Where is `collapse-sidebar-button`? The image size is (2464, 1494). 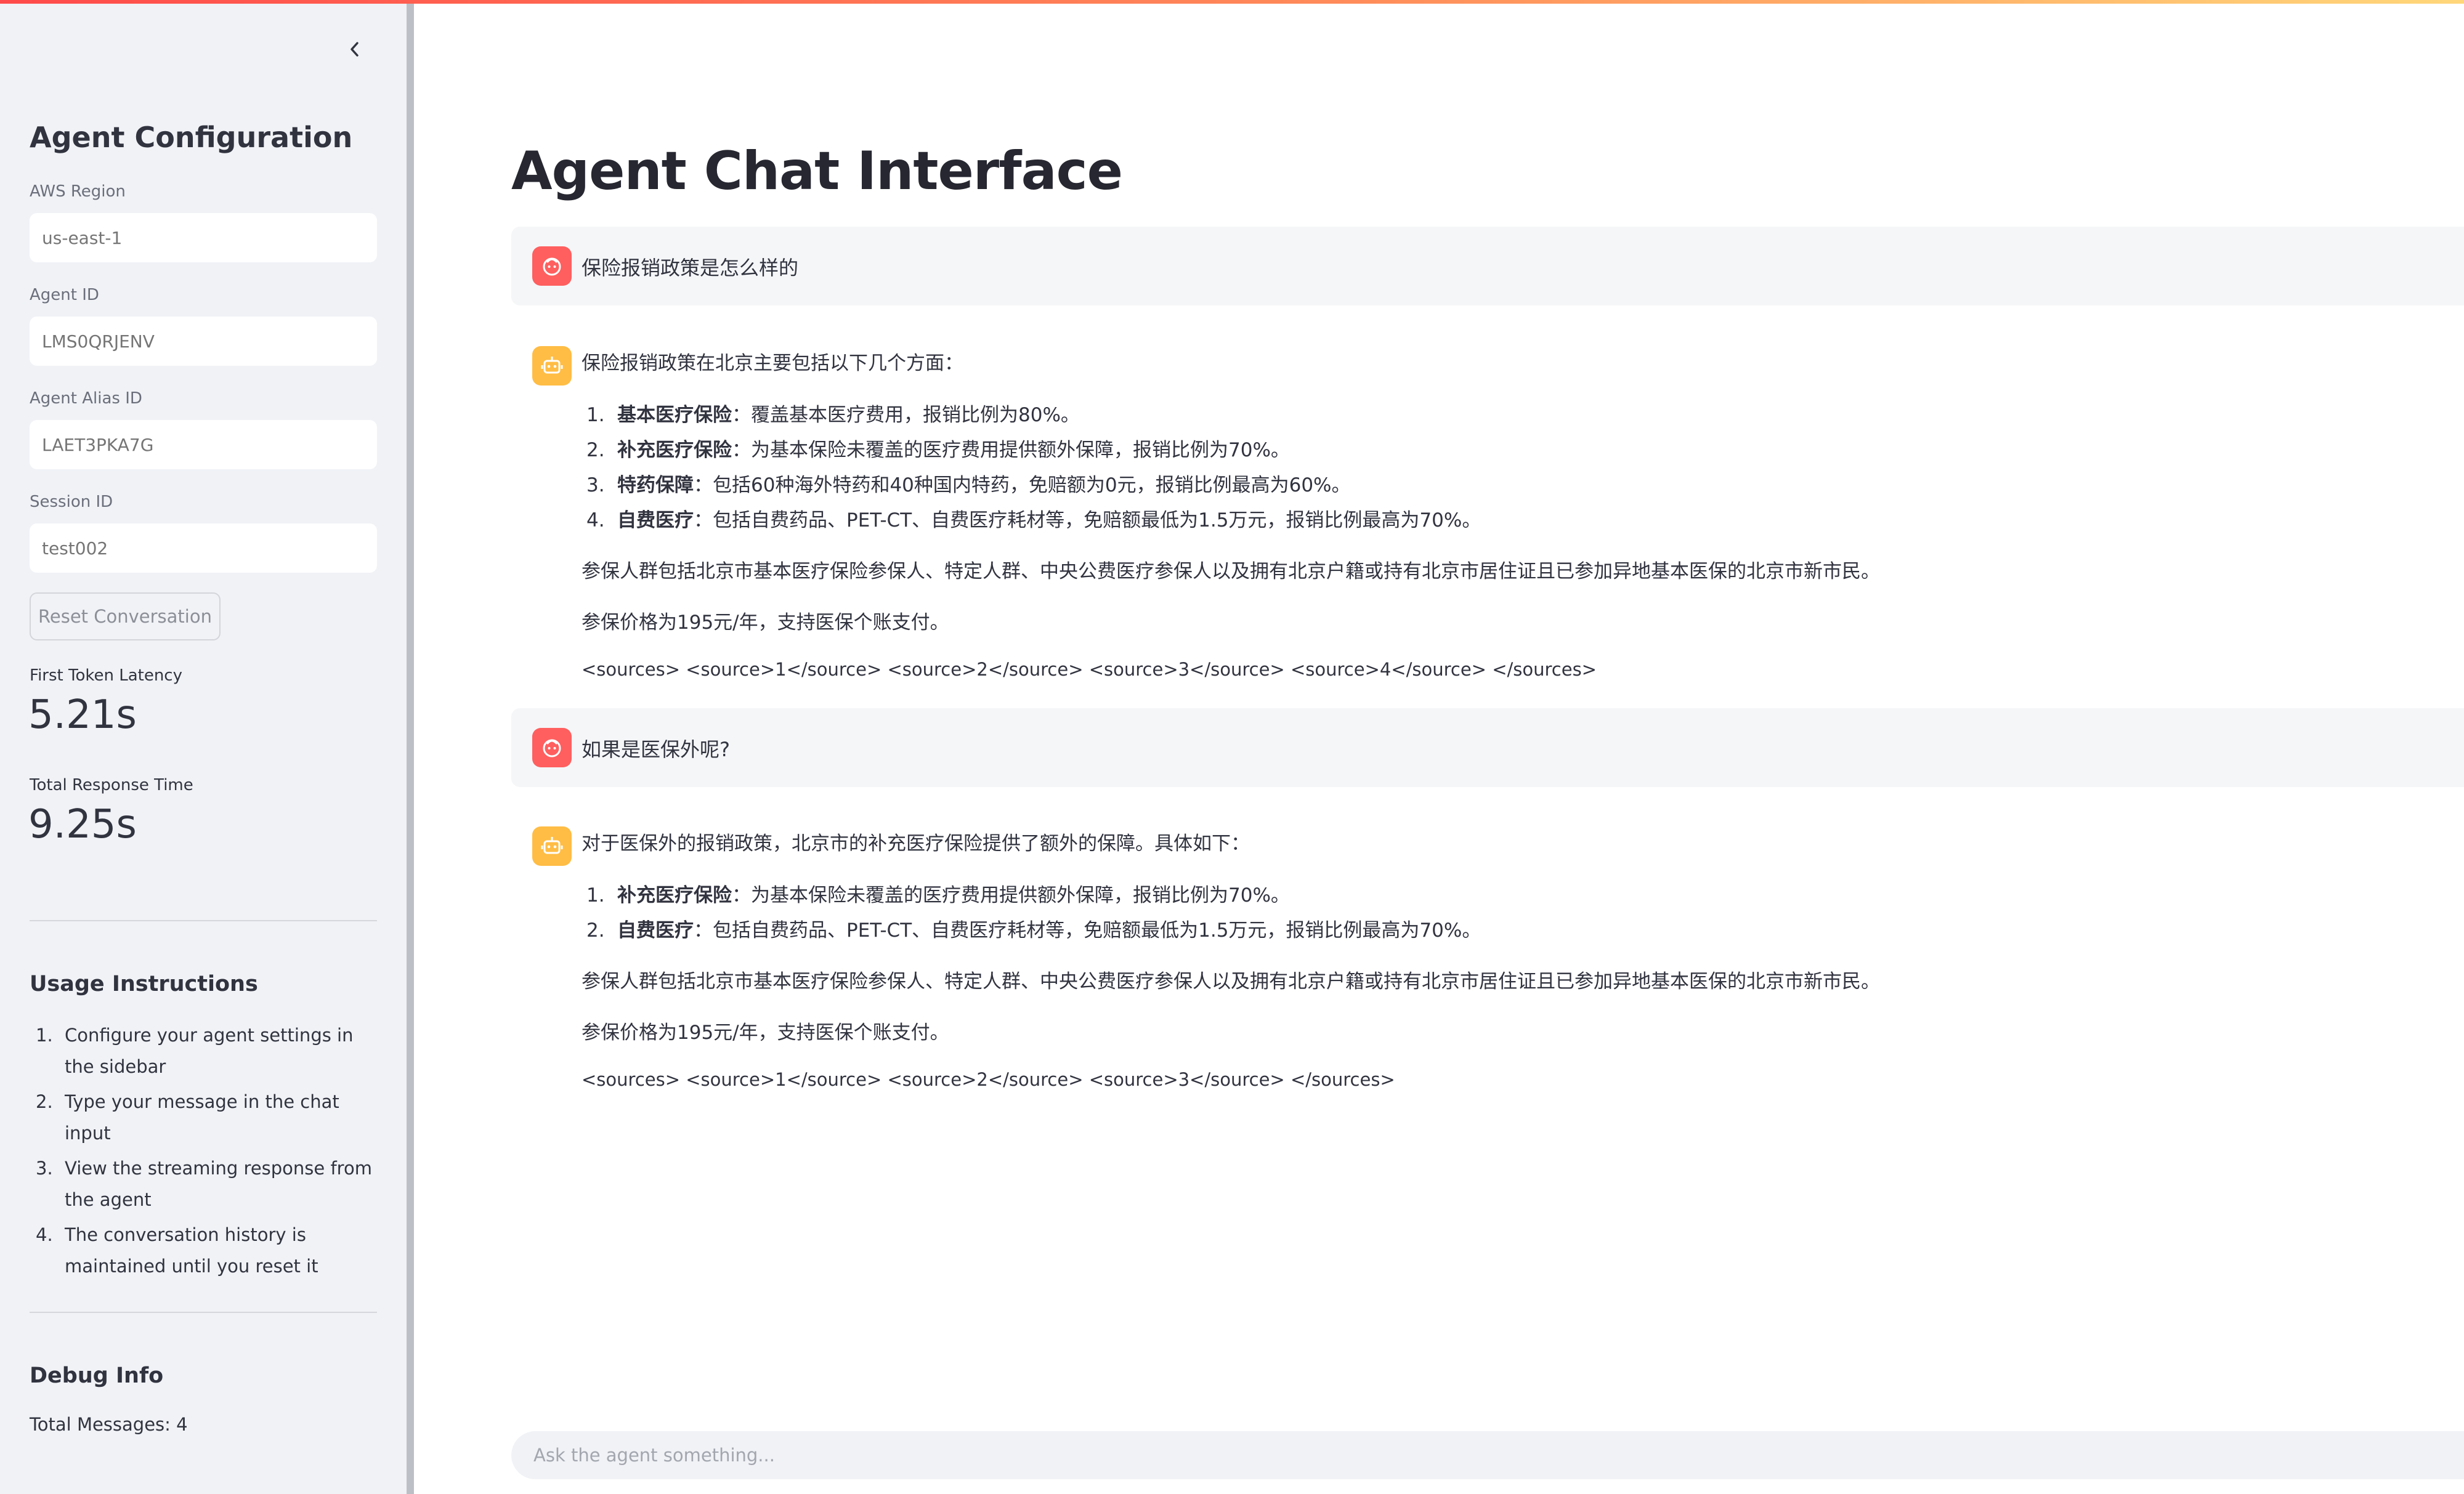 collapse-sidebar-button is located at coordinates (355, 49).